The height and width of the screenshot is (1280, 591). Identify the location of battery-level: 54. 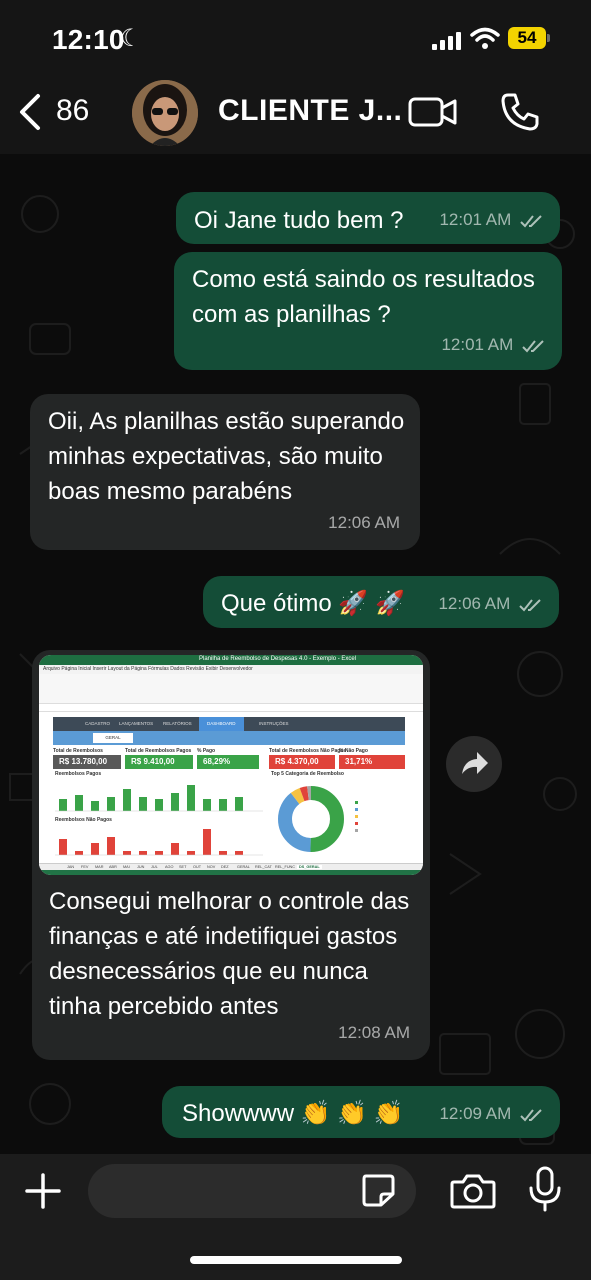
(527, 38).